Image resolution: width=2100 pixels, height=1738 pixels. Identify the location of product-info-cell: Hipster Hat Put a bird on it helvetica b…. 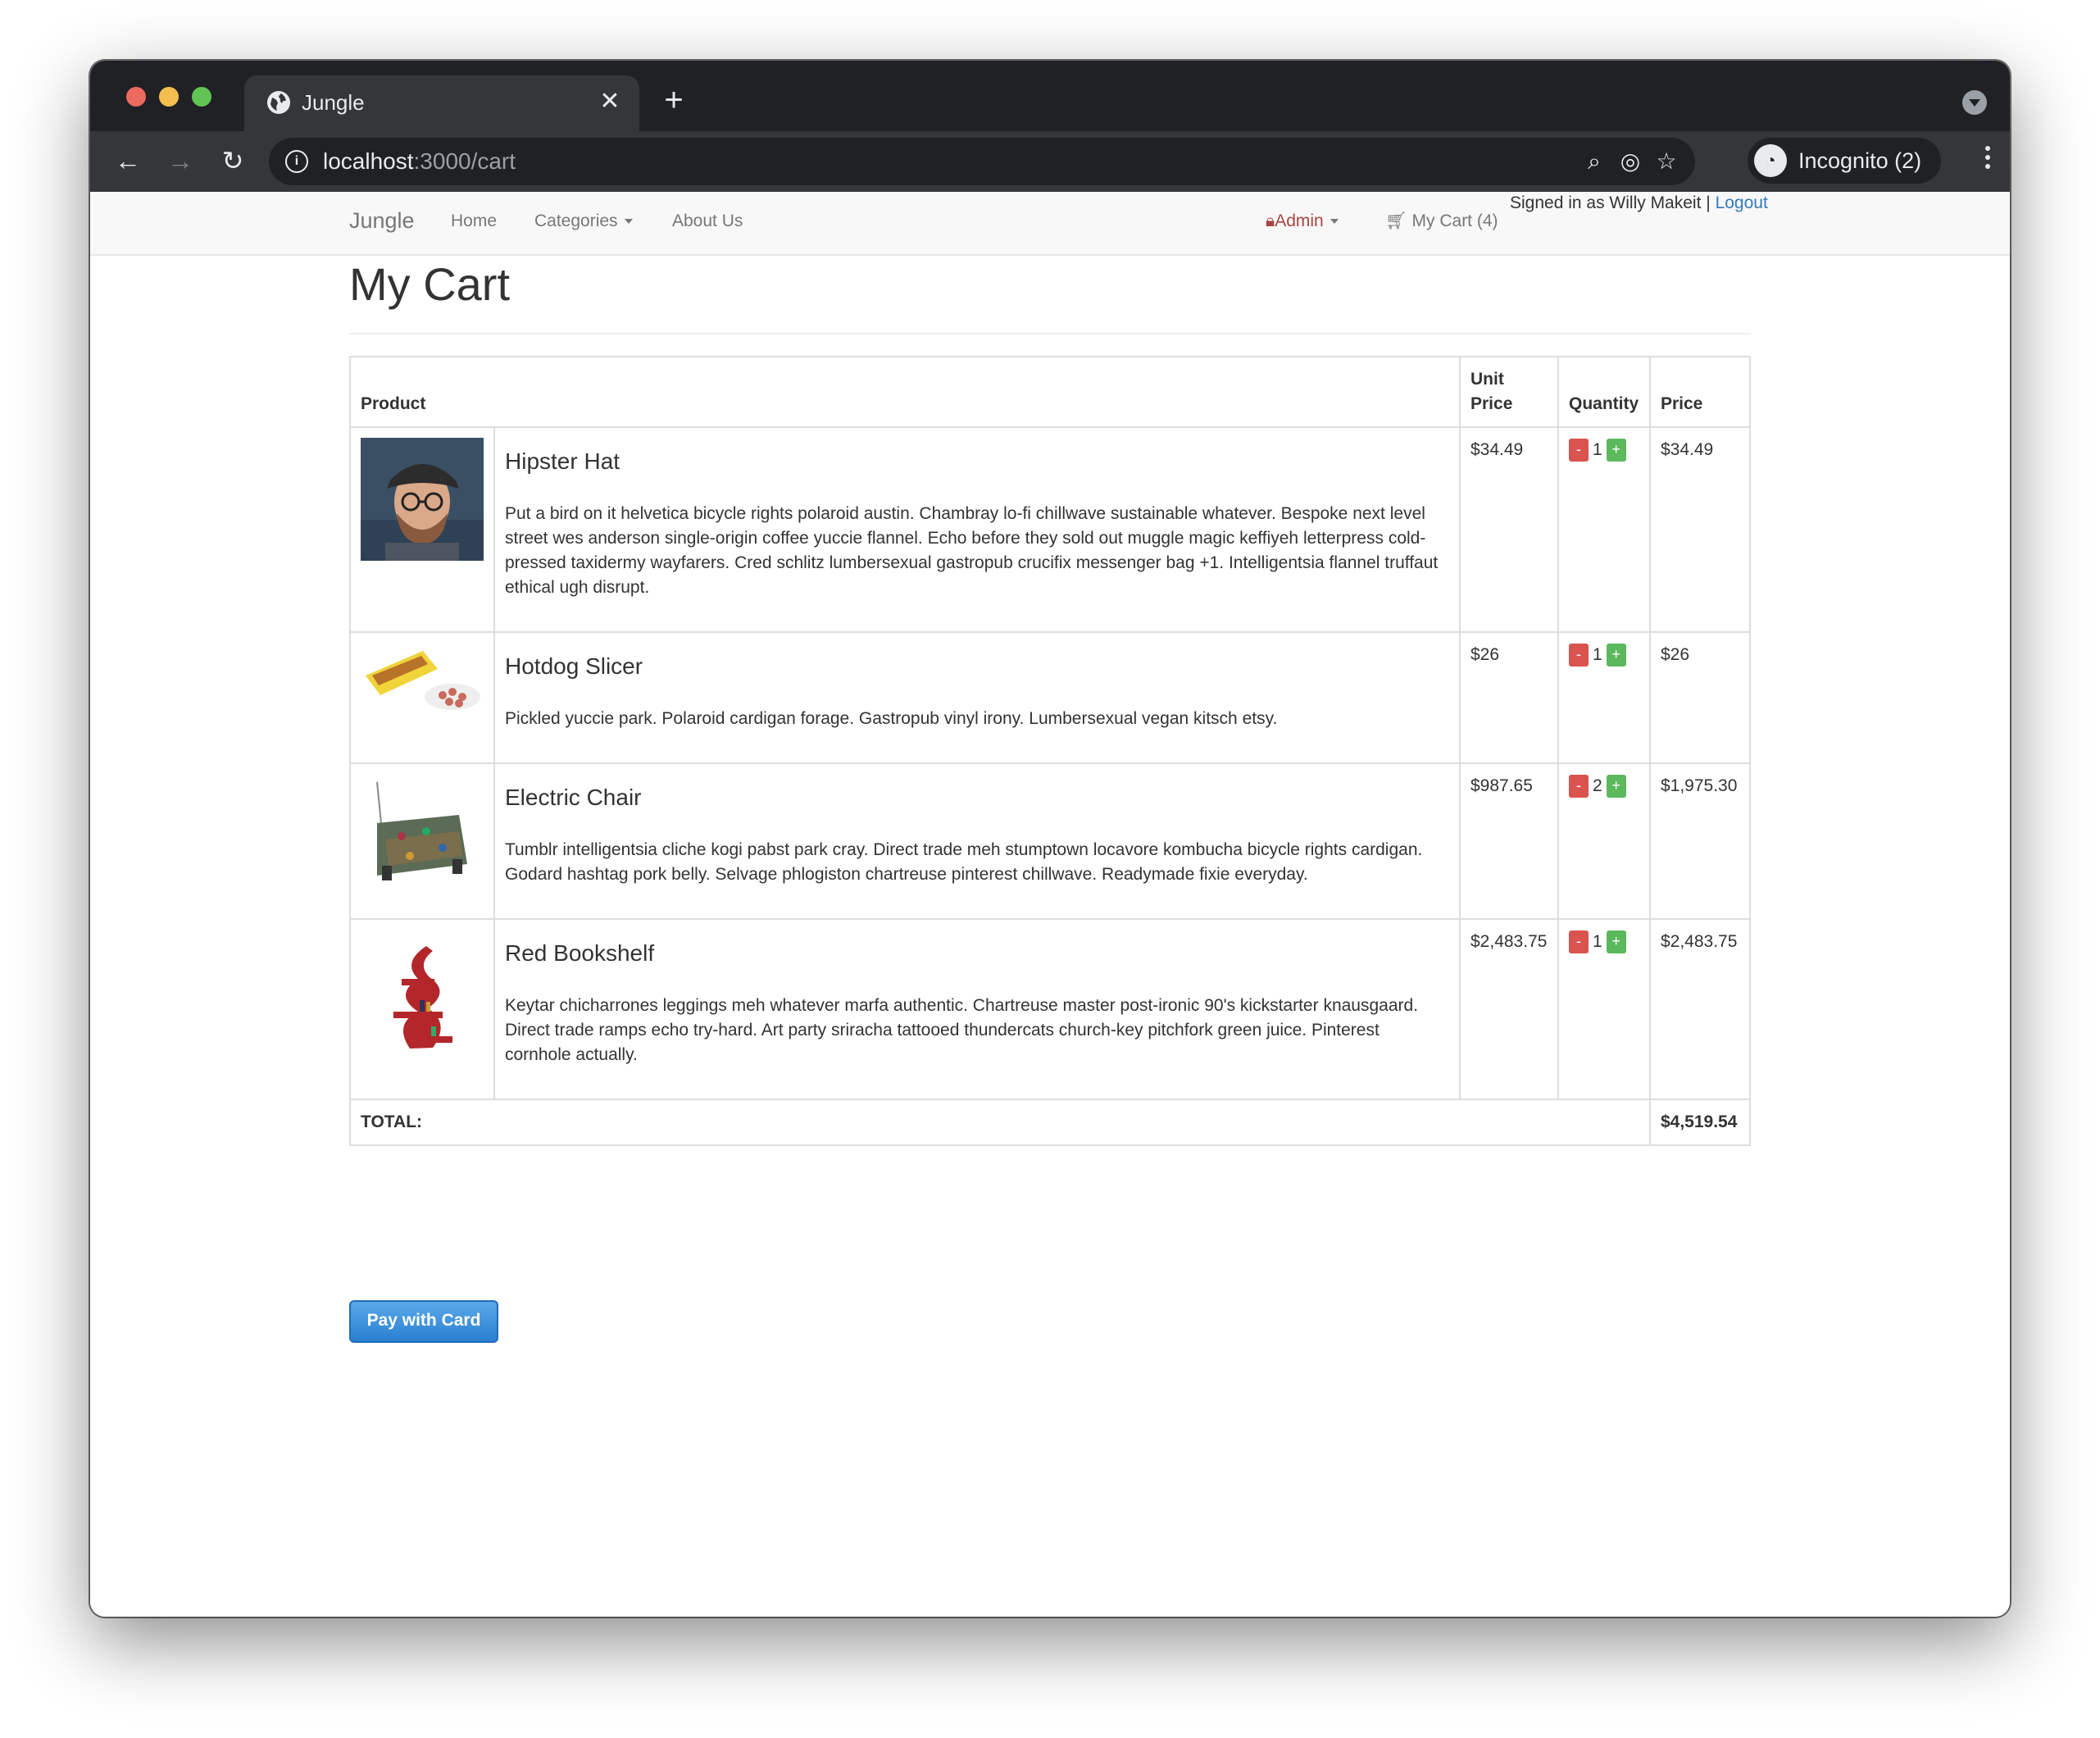
(977, 529).